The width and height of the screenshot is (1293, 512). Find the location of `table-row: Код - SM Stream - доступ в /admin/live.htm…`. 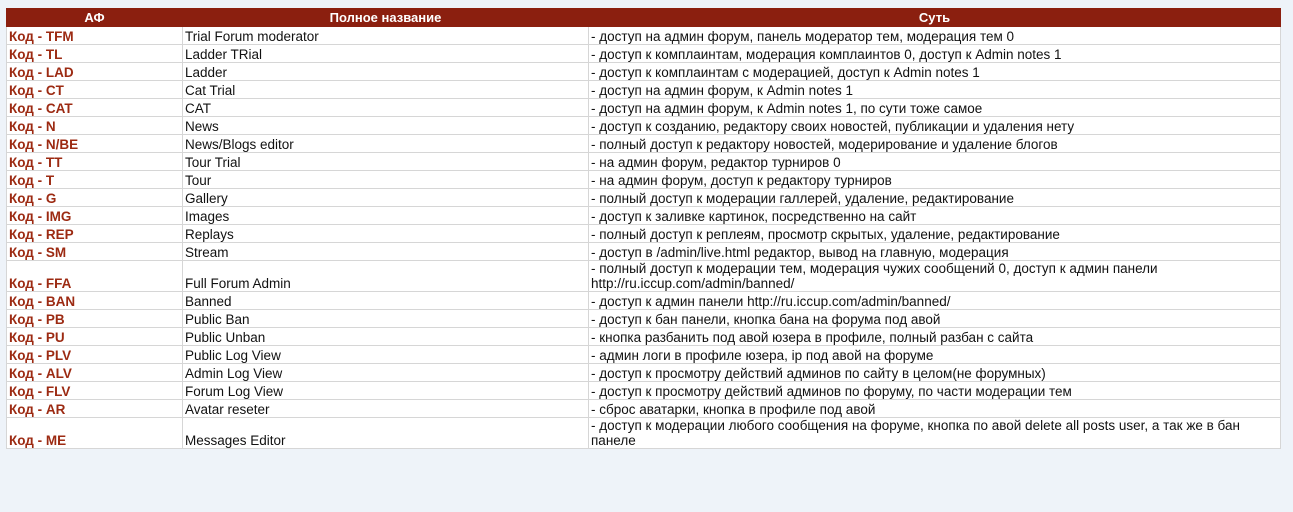

table-row: Код - SM Stream - доступ в /admin/live.htm… is located at coordinates (643, 251).